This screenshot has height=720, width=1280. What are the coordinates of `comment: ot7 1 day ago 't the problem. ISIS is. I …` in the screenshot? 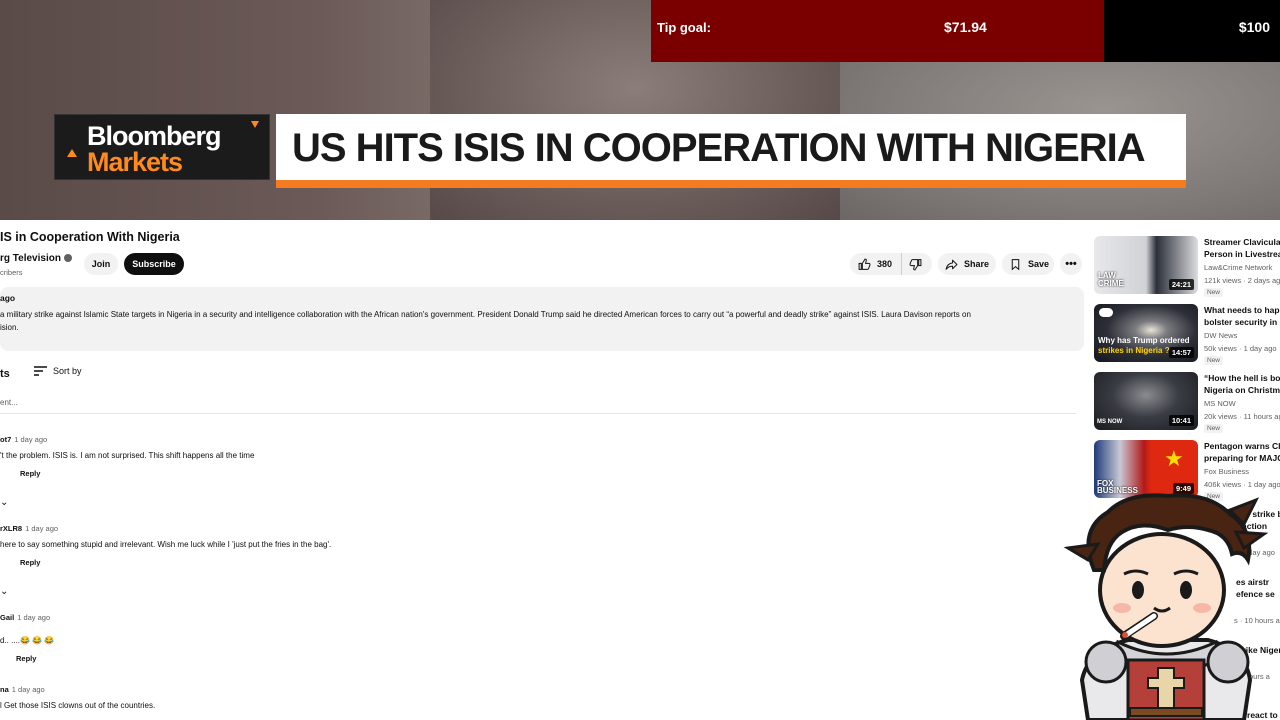 It's located at (127, 456).